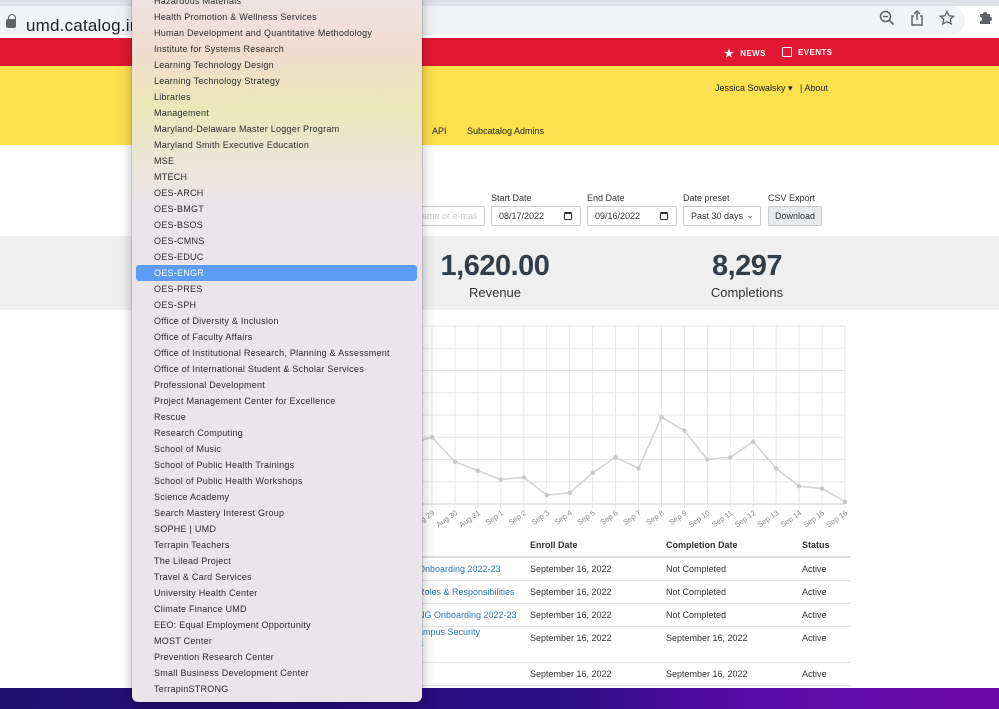  I want to click on chart-x-tick-label: Sep 11, so click(722, 518).